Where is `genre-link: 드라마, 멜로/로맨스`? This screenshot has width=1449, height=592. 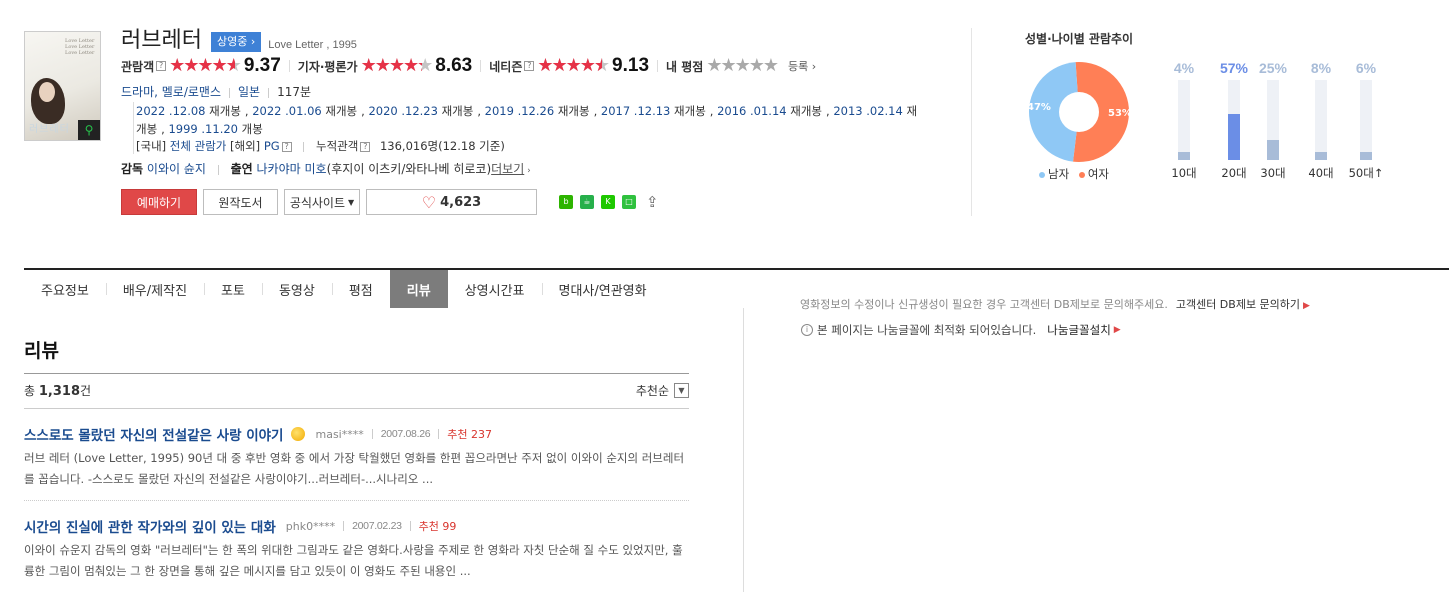 genre-link: 드라마, 멜로/로맨스 is located at coordinates (171, 92).